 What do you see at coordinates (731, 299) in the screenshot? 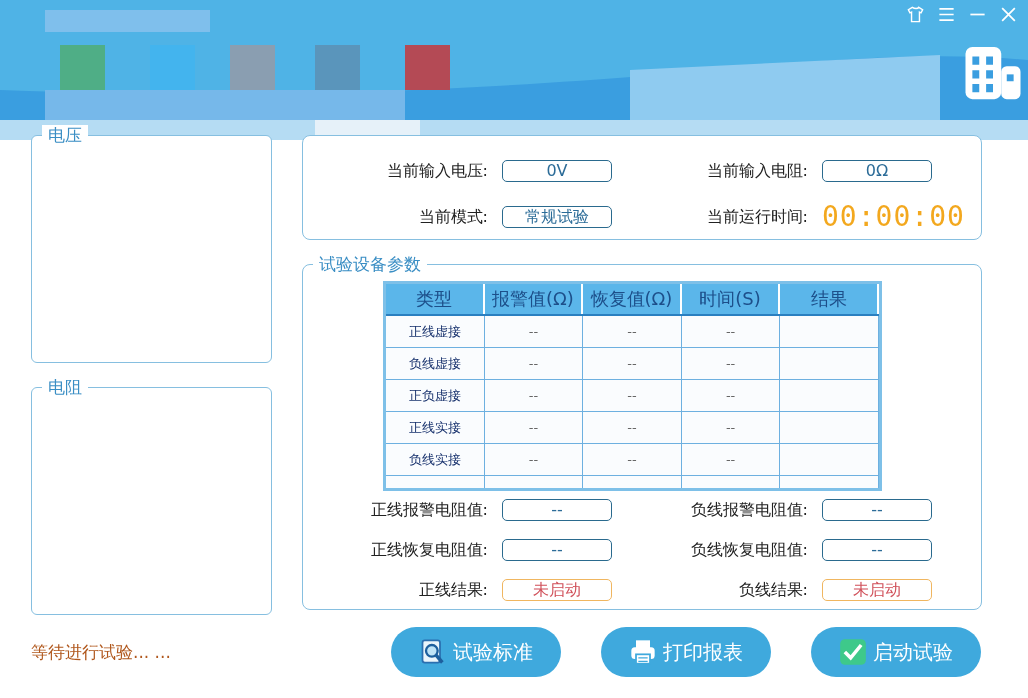
I see `column-header: 时间(S)` at bounding box center [731, 299].